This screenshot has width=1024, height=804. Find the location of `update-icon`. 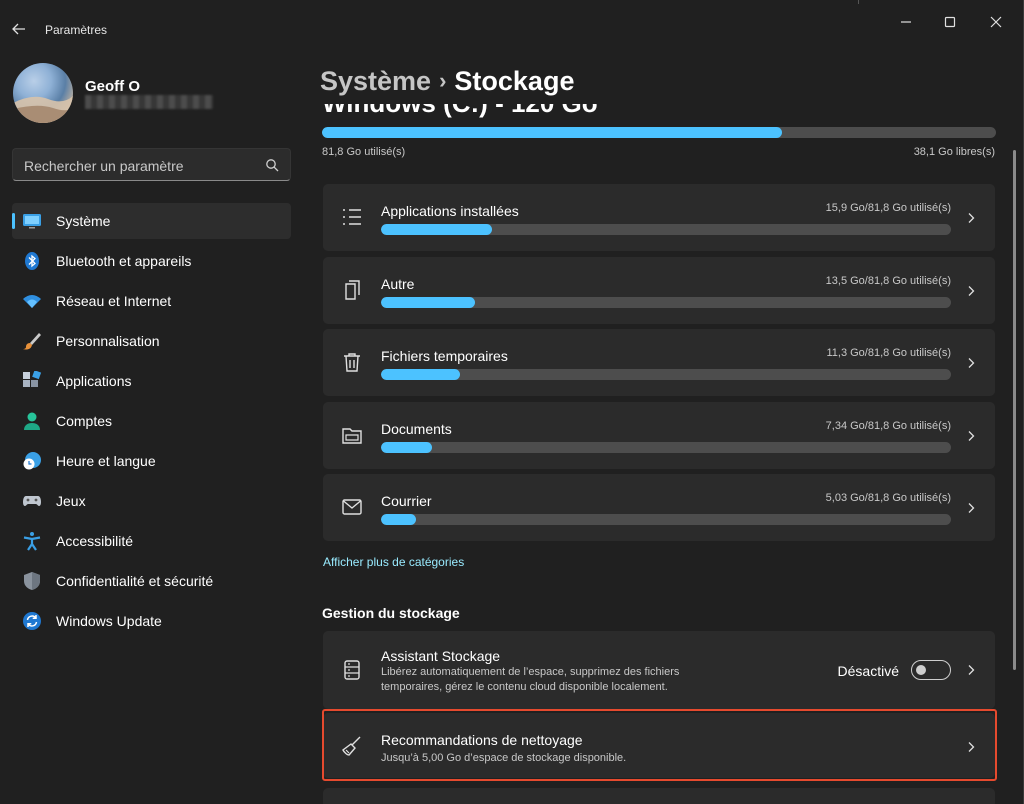

update-icon is located at coordinates (32, 621).